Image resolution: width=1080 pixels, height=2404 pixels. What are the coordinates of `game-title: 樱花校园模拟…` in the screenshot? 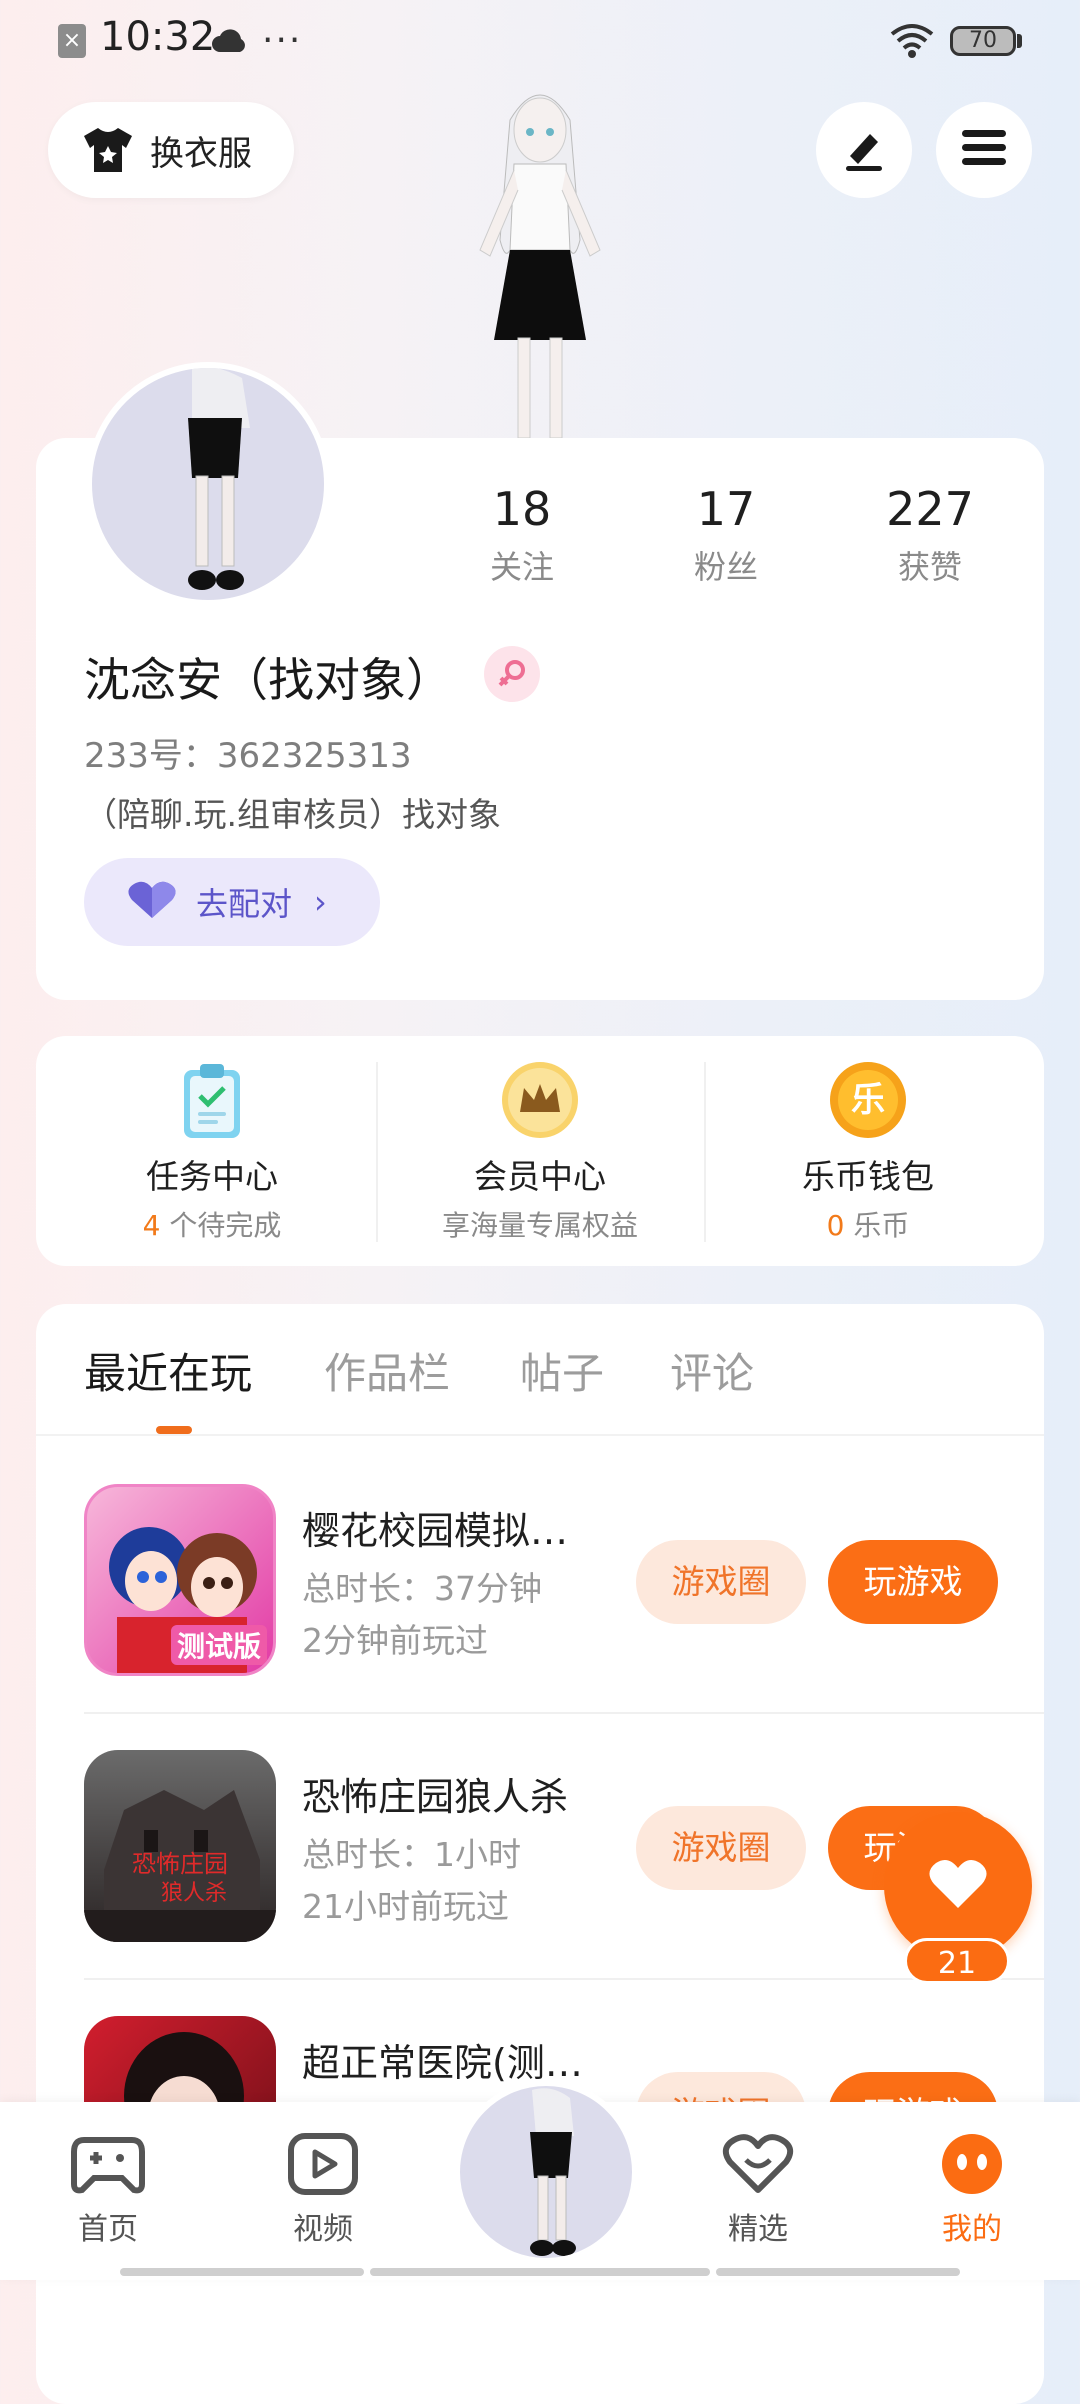 It's located at (435, 1531).